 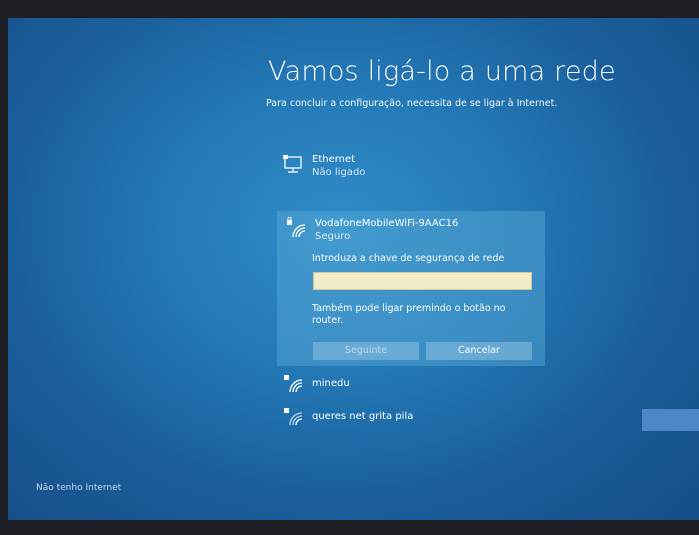 What do you see at coordinates (422, 281) in the screenshot?
I see `security-key-input` at bounding box center [422, 281].